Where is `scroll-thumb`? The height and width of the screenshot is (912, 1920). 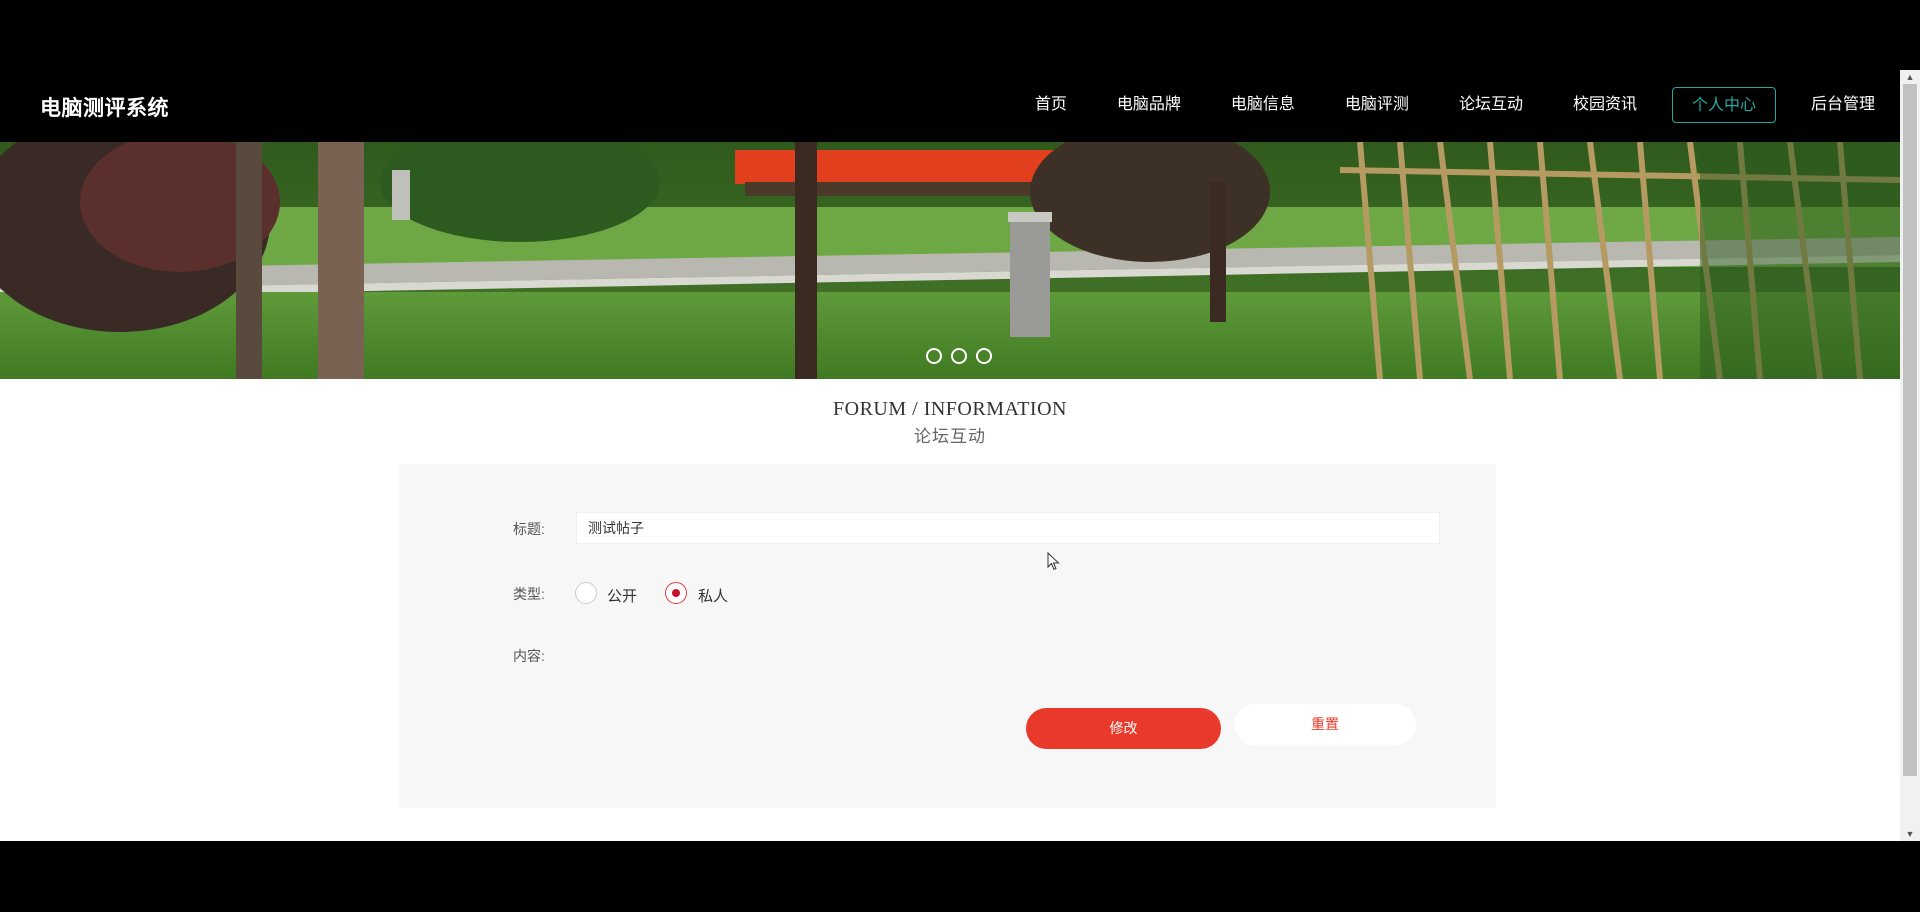
scroll-thumb is located at coordinates (1910, 430).